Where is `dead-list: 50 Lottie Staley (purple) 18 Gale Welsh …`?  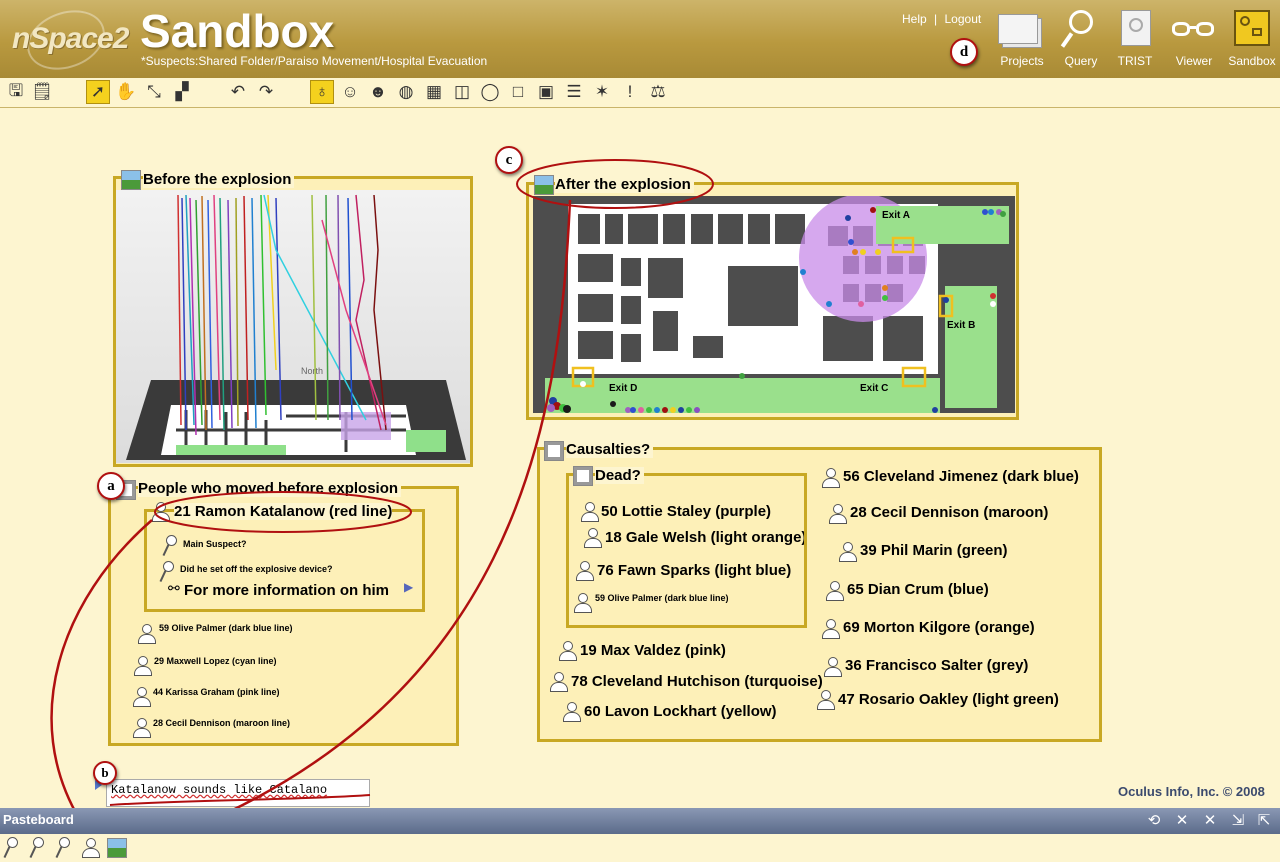
dead-list: 50 Lottie Staley (purple) 18 Gale Welsh … is located at coordinates (685, 551).